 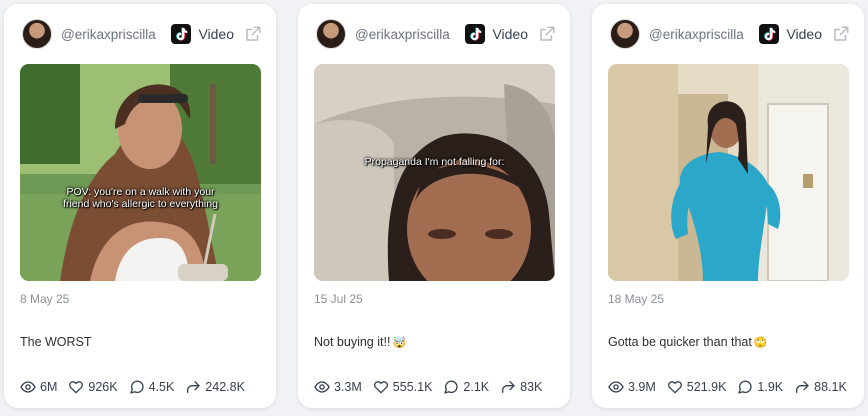 I want to click on views-stat: 3.3M, so click(x=338, y=387).